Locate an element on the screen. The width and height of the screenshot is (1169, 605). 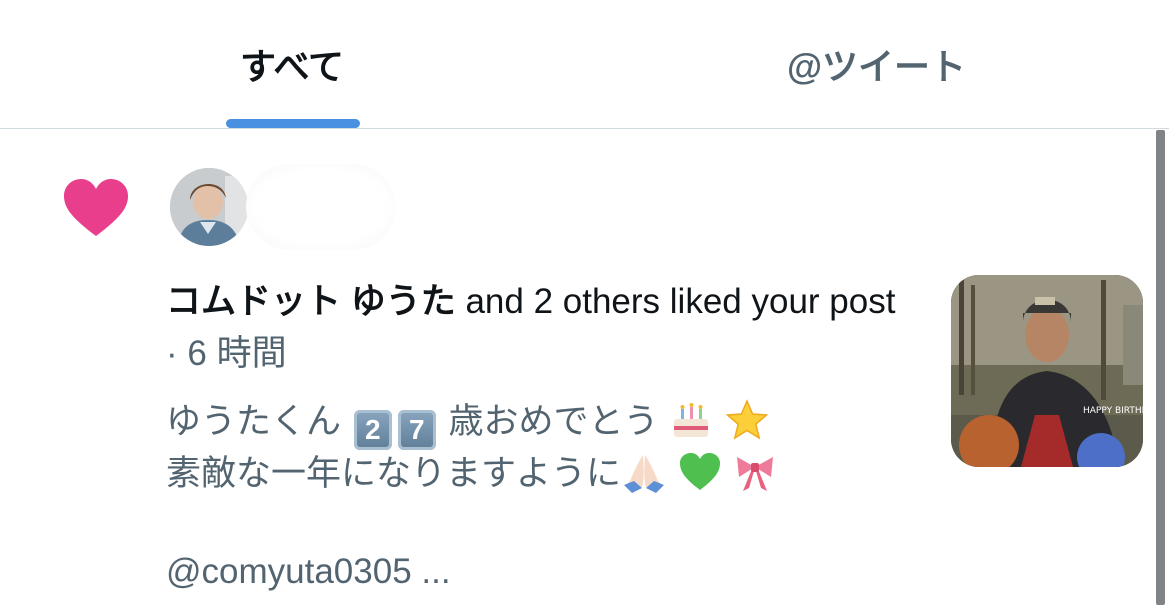
post-line-1: ゆうたくん 27 歳おめでとう is located at coordinates (546, 423).